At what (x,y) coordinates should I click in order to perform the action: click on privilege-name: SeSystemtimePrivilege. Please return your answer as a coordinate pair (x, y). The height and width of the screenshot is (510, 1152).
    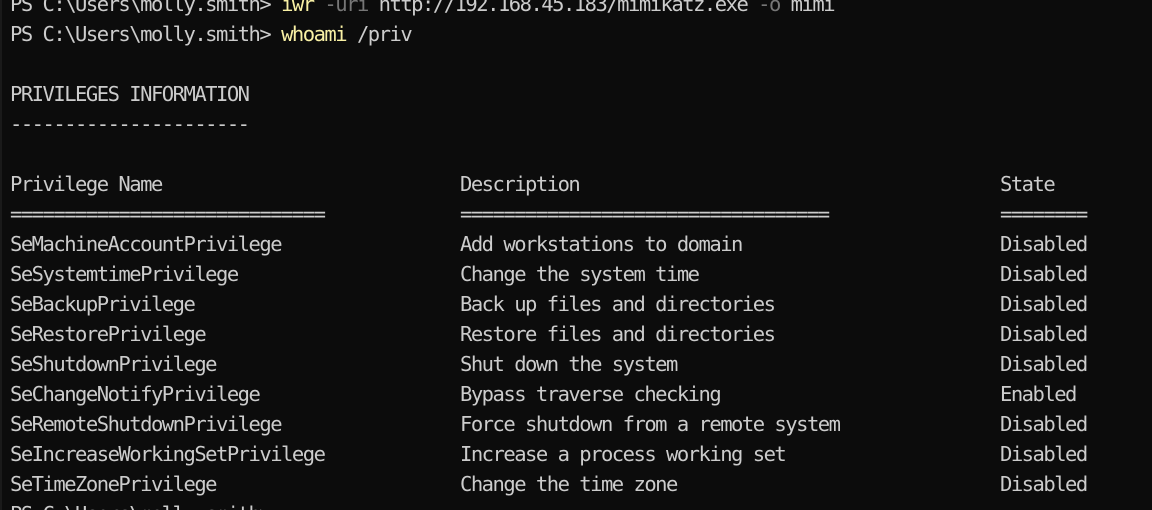
    Looking at the image, I should click on (124, 274).